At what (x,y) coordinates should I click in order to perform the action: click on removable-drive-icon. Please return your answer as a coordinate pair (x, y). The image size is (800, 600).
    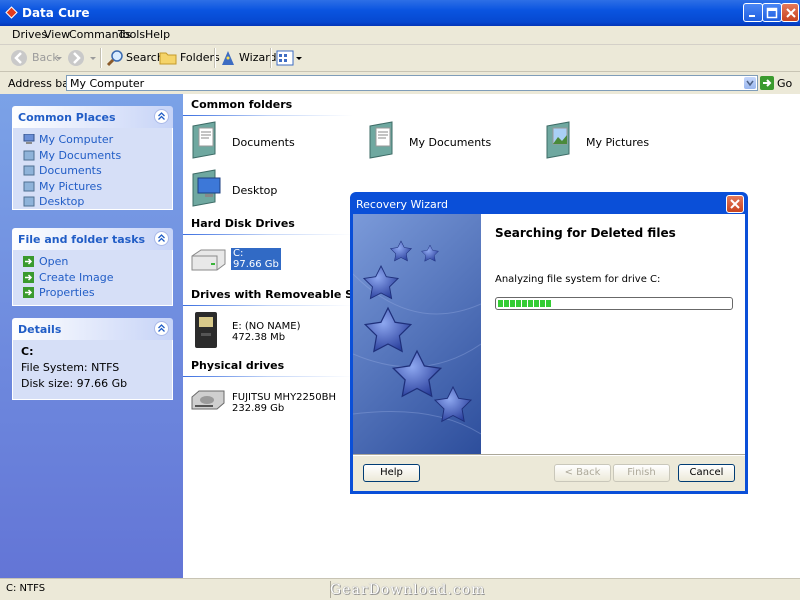
    Looking at the image, I should click on (206, 330).